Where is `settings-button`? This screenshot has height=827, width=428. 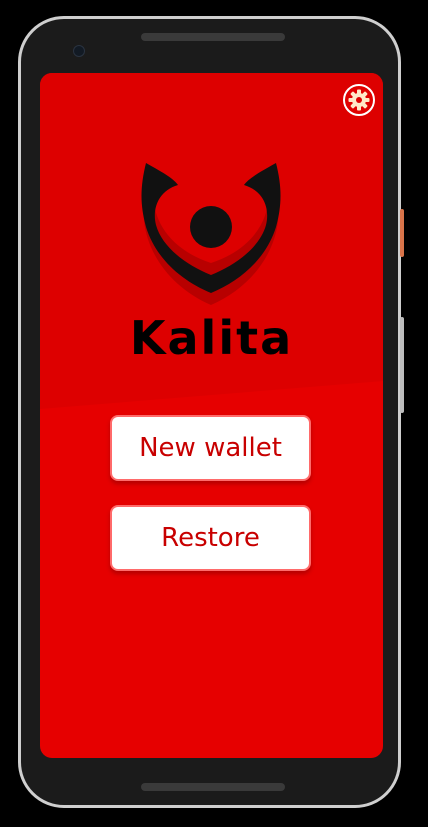
settings-button is located at coordinates (359, 100).